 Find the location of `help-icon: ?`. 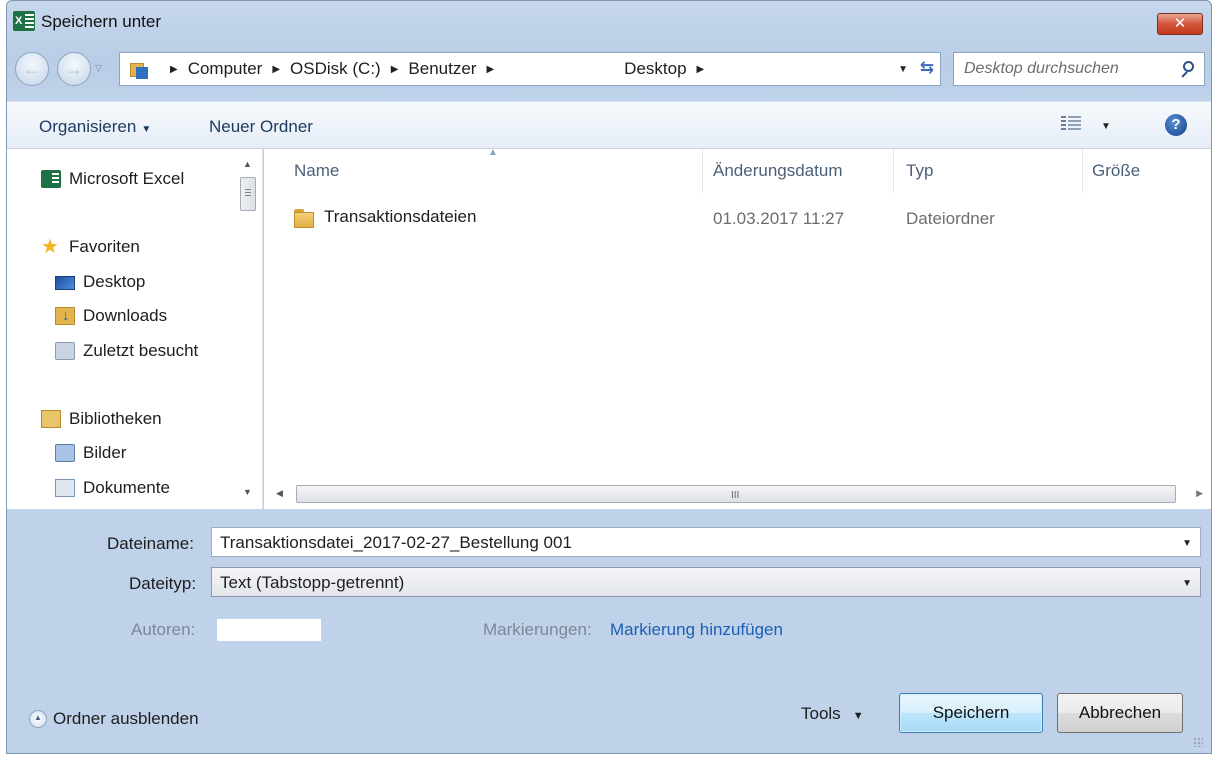

help-icon: ? is located at coordinates (1176, 125).